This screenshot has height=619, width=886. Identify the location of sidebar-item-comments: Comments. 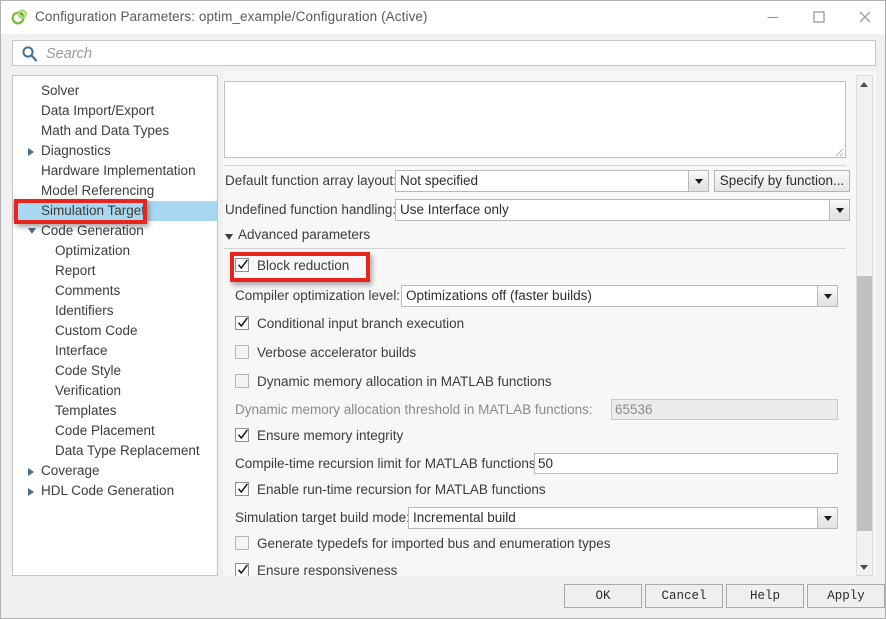
(115, 291).